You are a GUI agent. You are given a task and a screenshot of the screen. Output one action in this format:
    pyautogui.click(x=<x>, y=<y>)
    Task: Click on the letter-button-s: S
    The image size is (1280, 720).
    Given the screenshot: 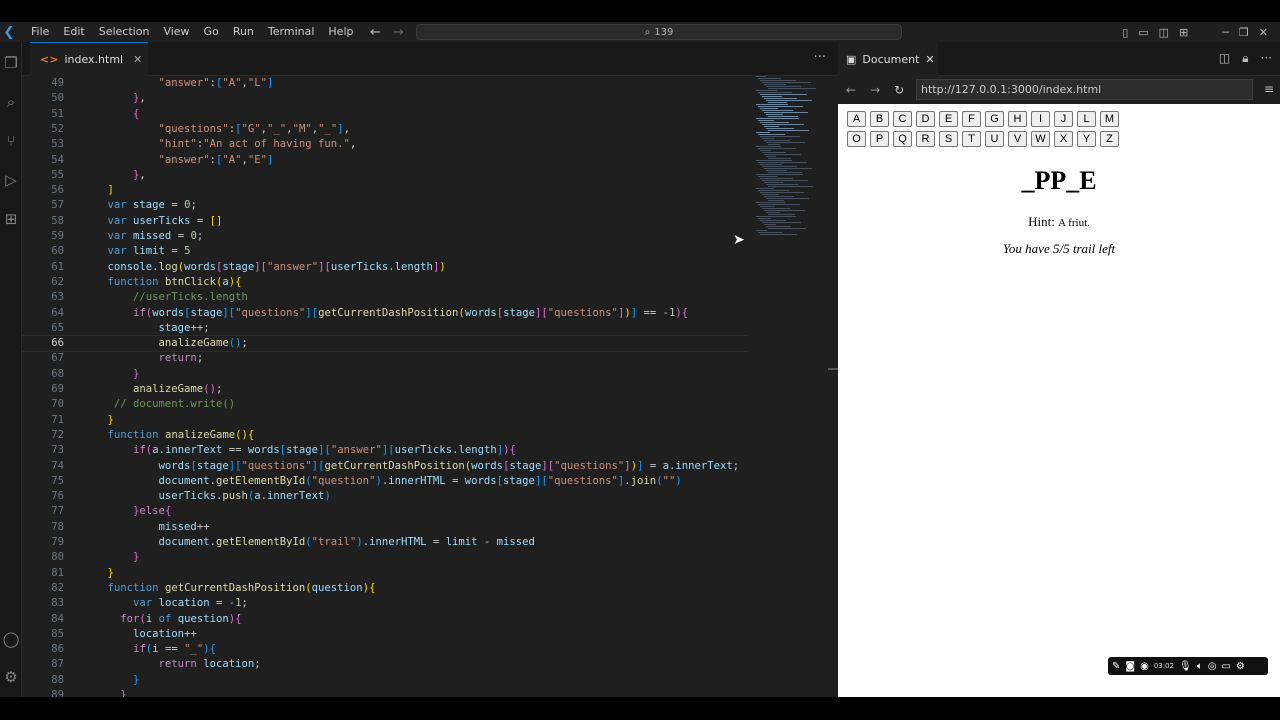 What is the action you would take?
    pyautogui.click(x=948, y=139)
    